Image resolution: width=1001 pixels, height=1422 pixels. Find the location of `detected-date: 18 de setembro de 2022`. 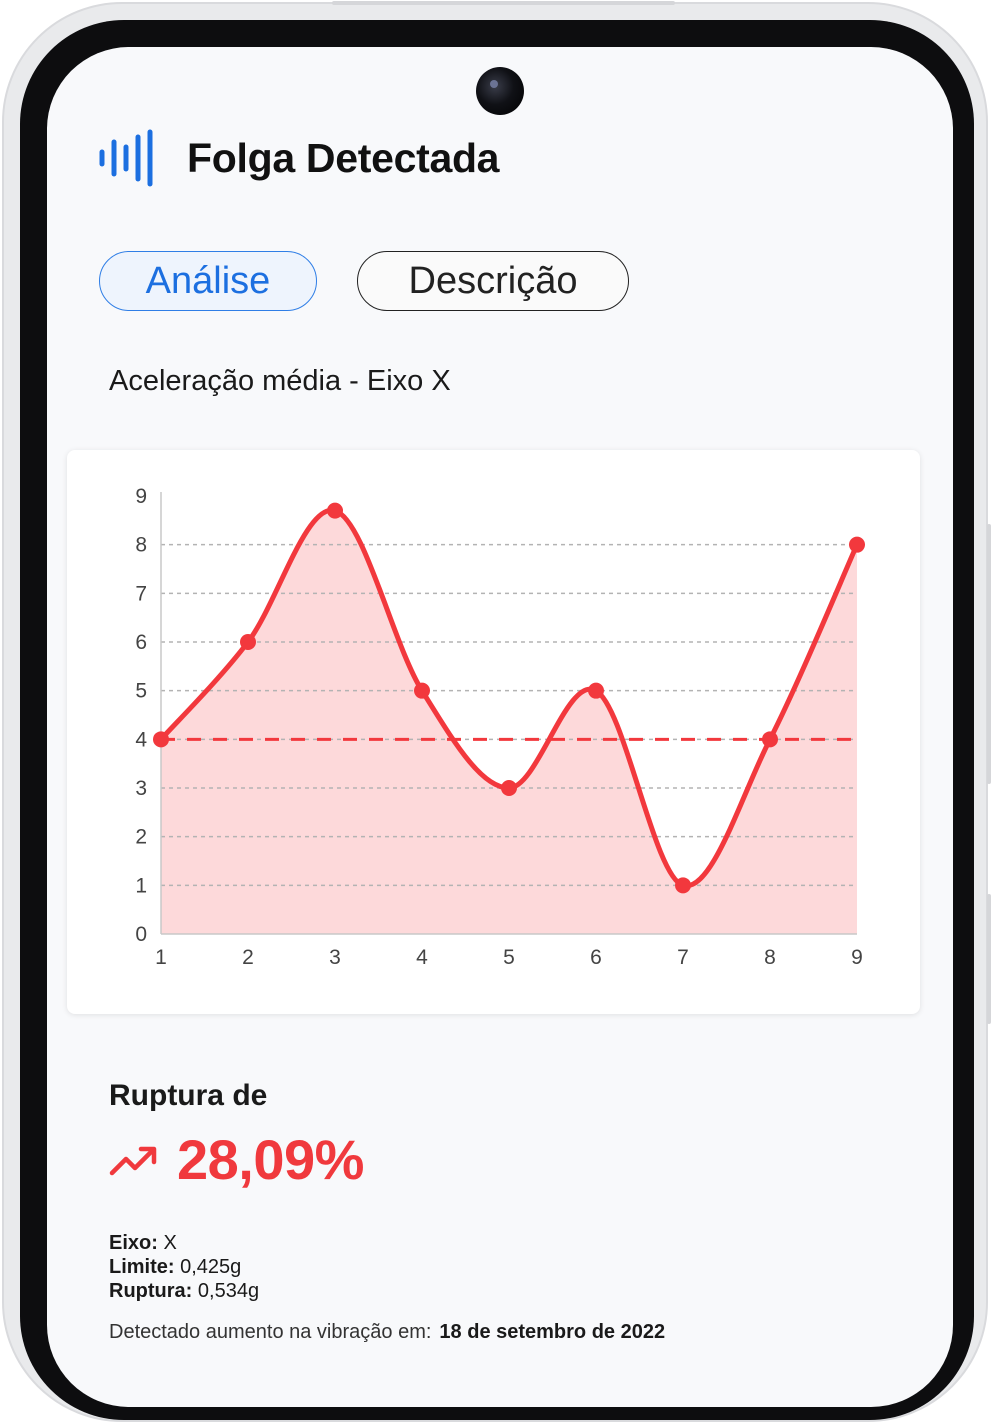

detected-date: 18 de setembro de 2022 is located at coordinates (552, 1332).